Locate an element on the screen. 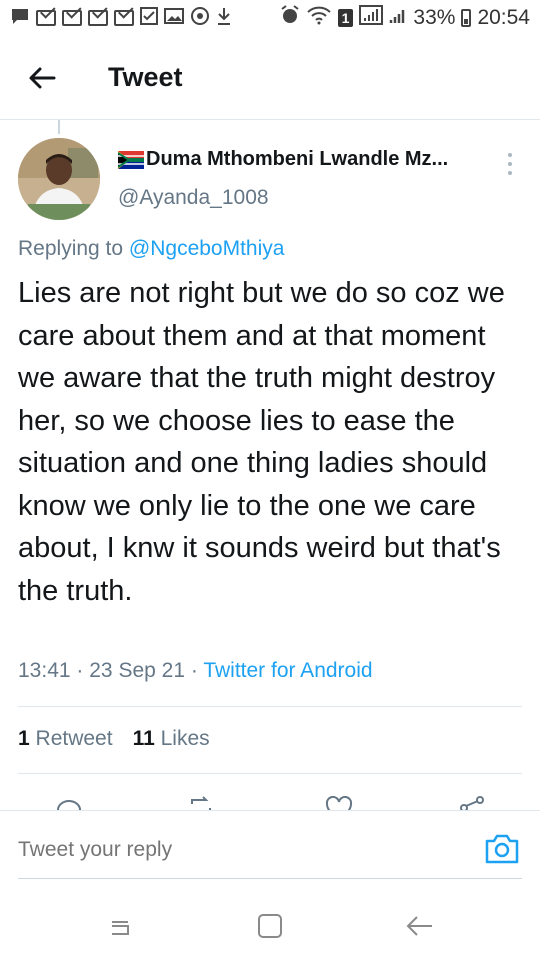 Image resolution: width=540 pixels, height=960 pixels. reply-underline is located at coordinates (270, 878).